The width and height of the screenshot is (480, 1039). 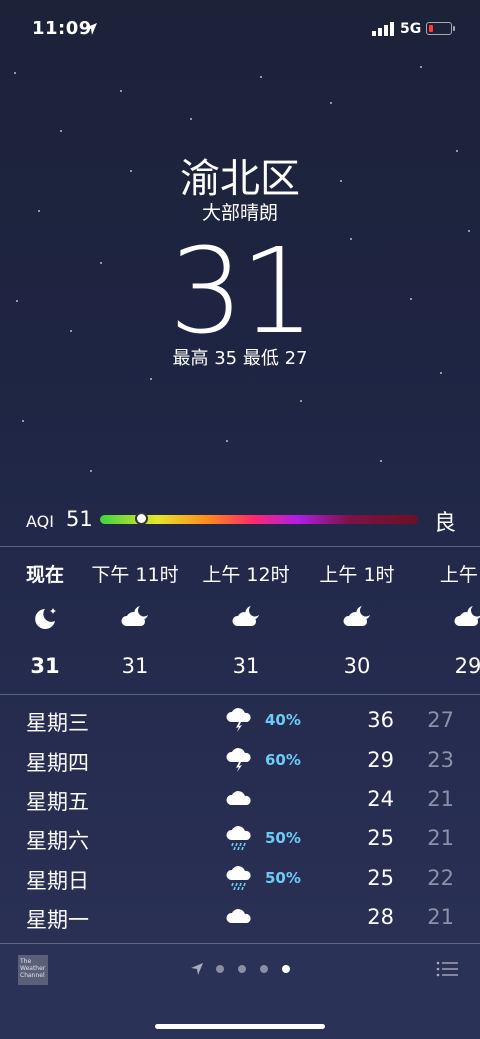 What do you see at coordinates (467, 666) in the screenshot?
I see `hour-temp: 29` at bounding box center [467, 666].